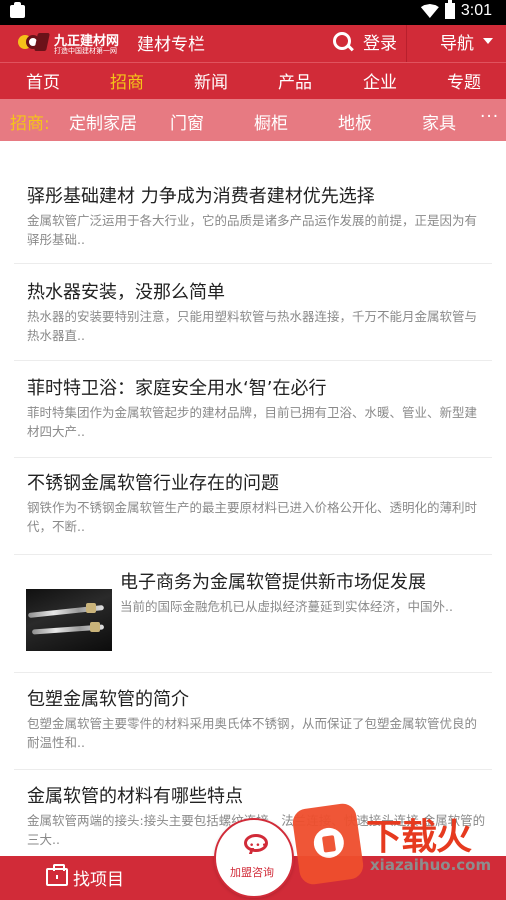 The height and width of the screenshot is (900, 506). Describe the element at coordinates (69, 620) in the screenshot. I see `news-thumbnail` at that location.